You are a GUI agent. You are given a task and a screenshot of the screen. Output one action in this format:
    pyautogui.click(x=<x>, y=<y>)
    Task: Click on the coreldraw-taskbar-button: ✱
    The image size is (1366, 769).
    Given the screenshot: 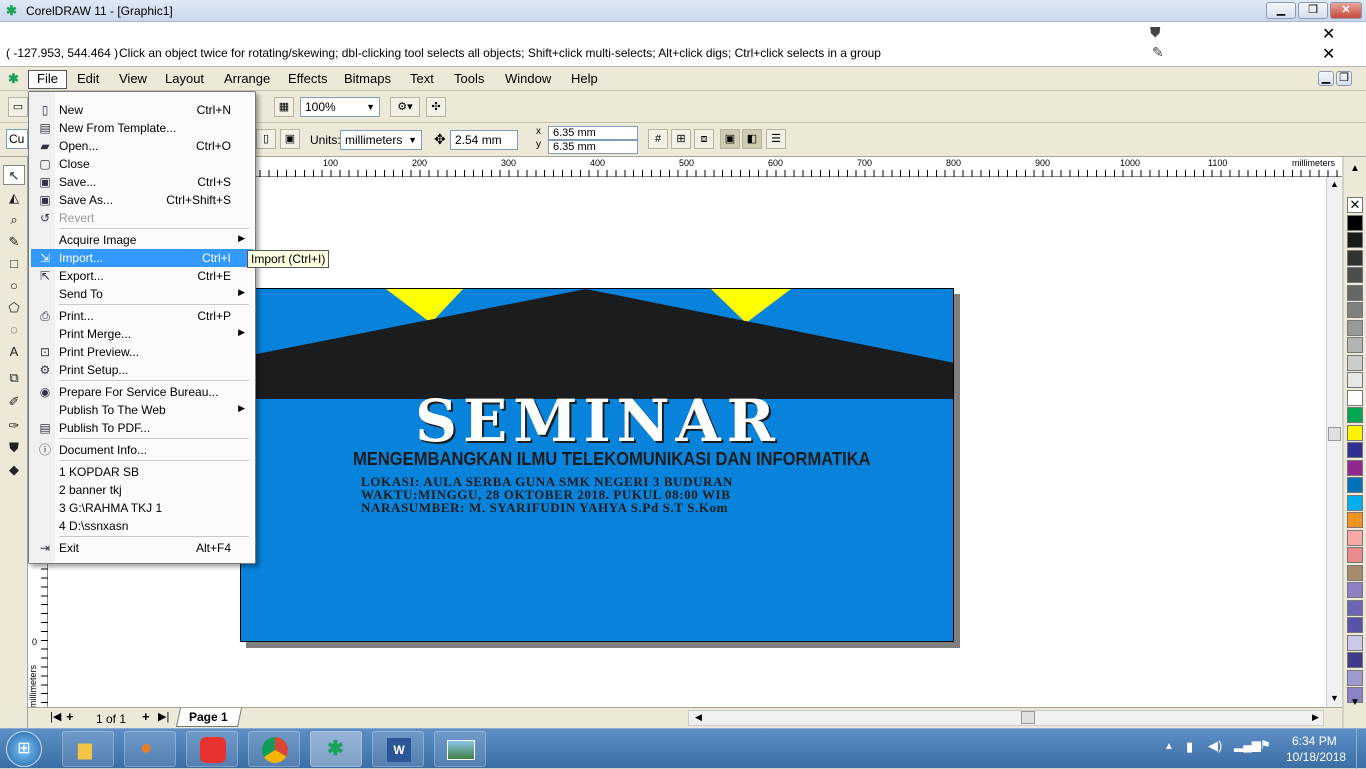 What is the action you would take?
    pyautogui.click(x=336, y=749)
    